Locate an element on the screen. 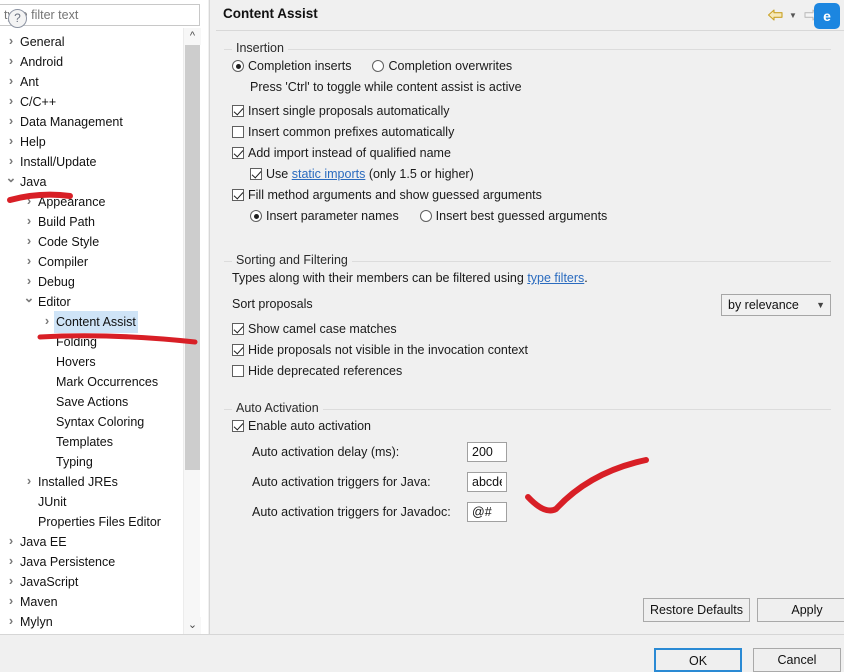 The width and height of the screenshot is (844, 672). enable-auto-activation-checkbox is located at coordinates (238, 426).